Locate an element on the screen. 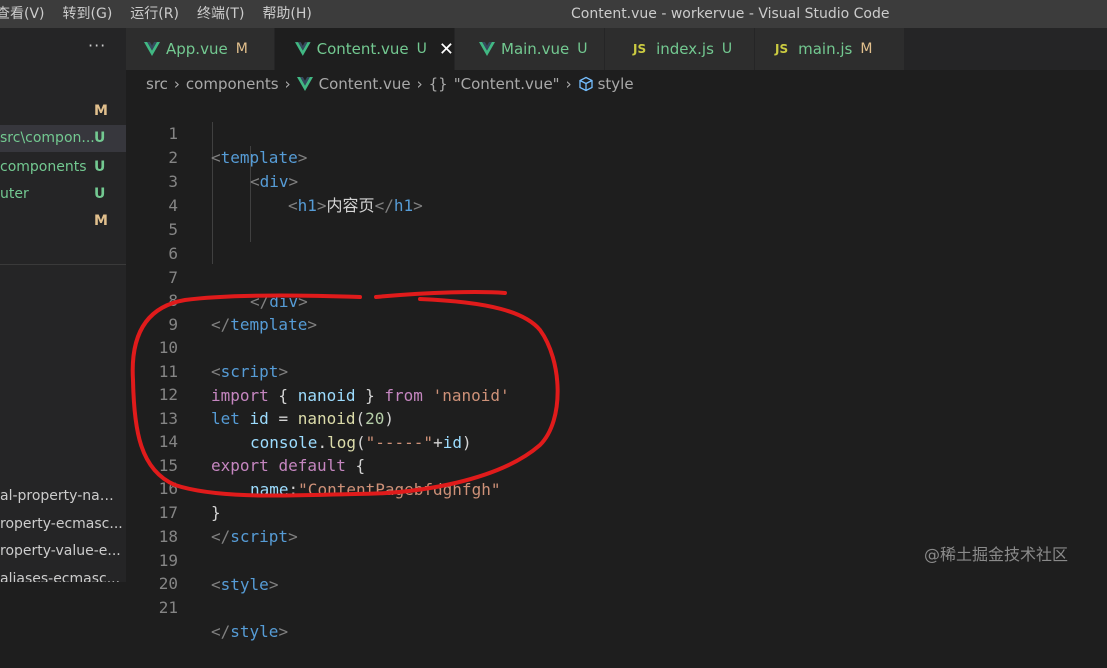 This screenshot has width=1107, height=668. code-line: 18 is located at coordinates (616, 523).